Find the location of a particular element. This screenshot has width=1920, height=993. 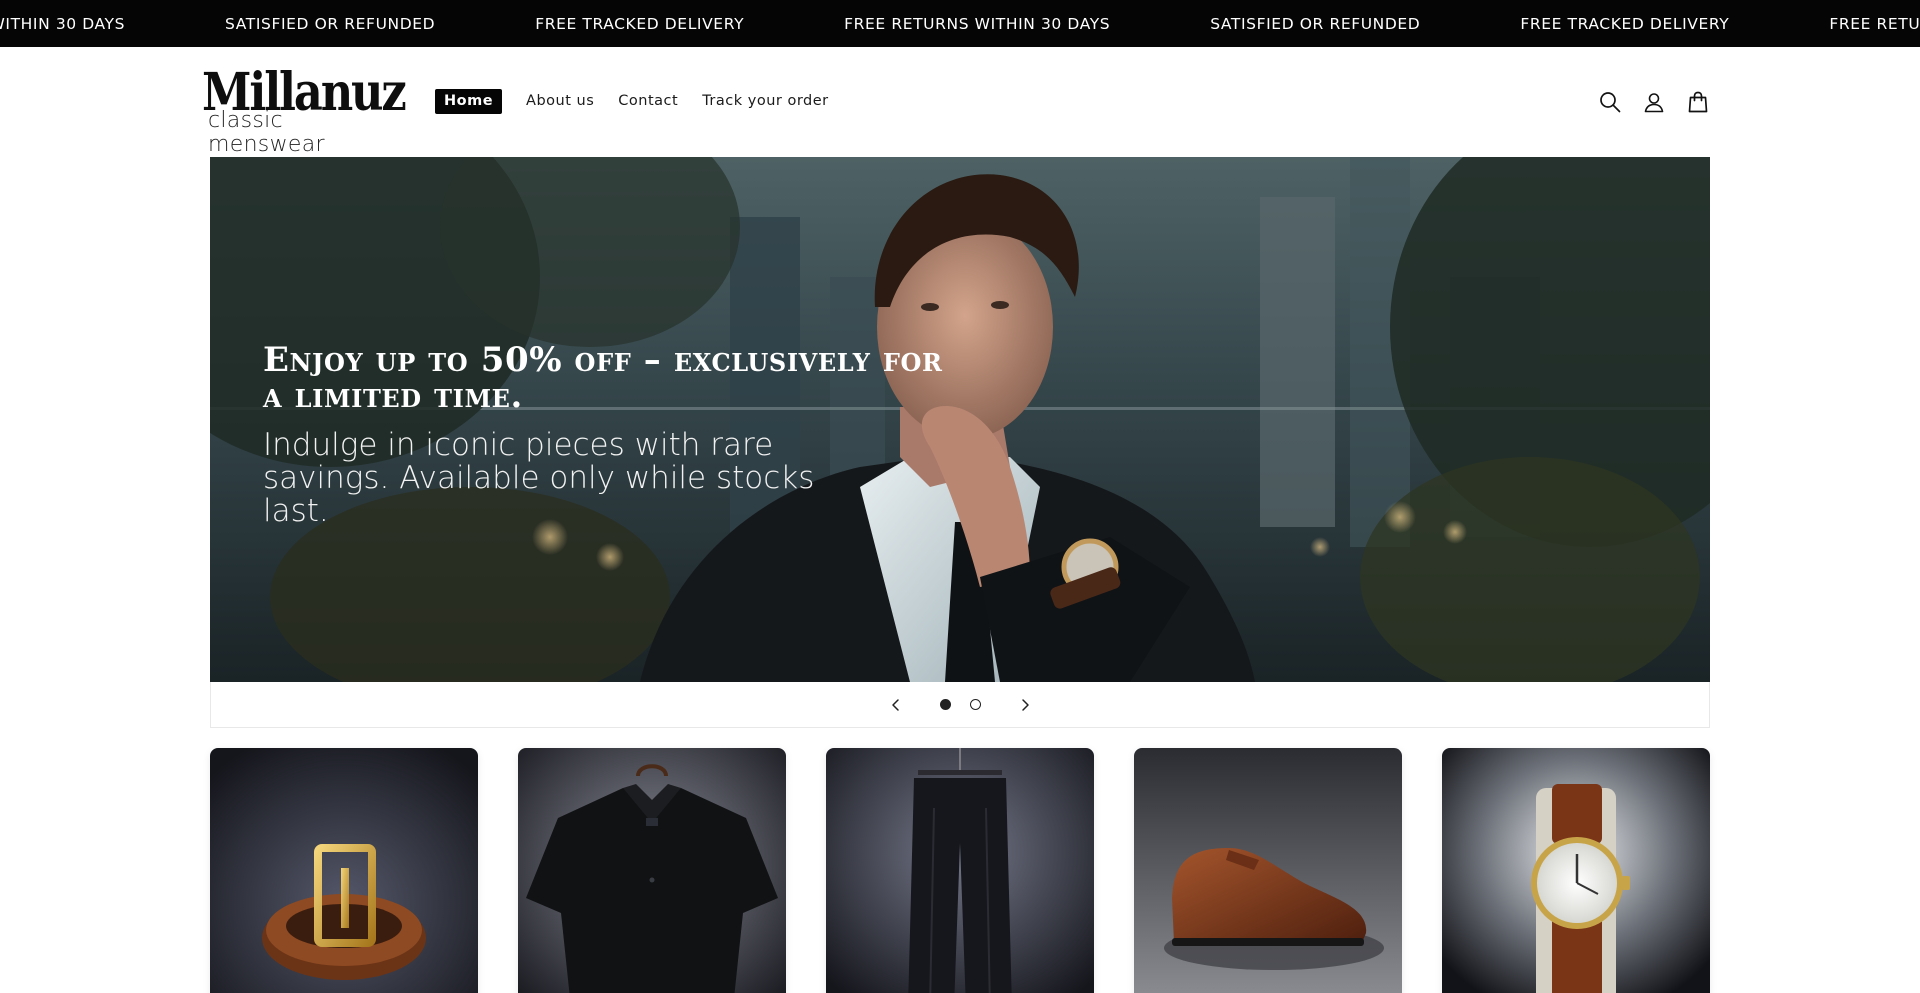

site-logo: Millanuz classic menswear is located at coordinates (304, 111).